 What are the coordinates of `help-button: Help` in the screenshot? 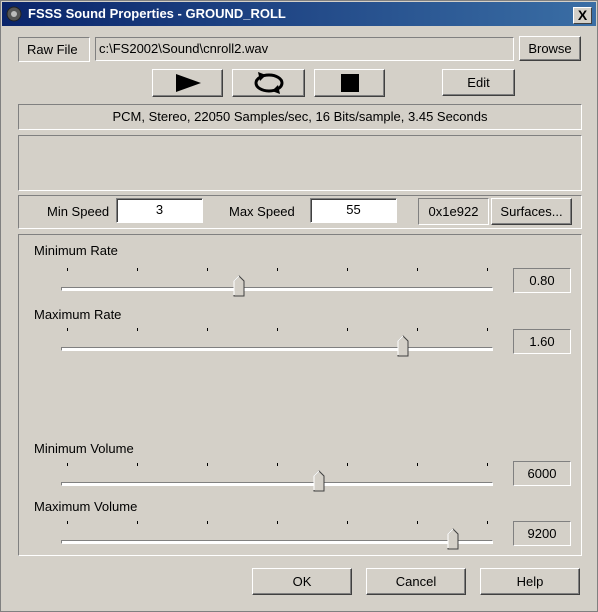 It's located at (530, 581).